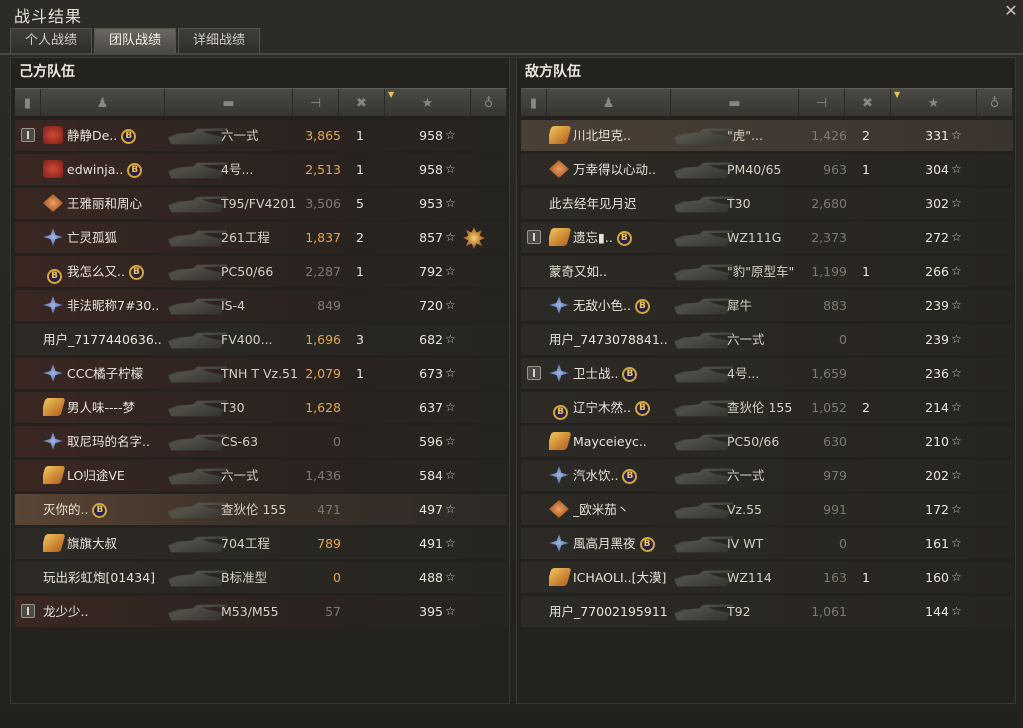 The height and width of the screenshot is (728, 1023). Describe the element at coordinates (261, 203) in the screenshot. I see `player-row: 王雅丽和周心 T95/FV4201 3,506 5 953 ☆` at that location.